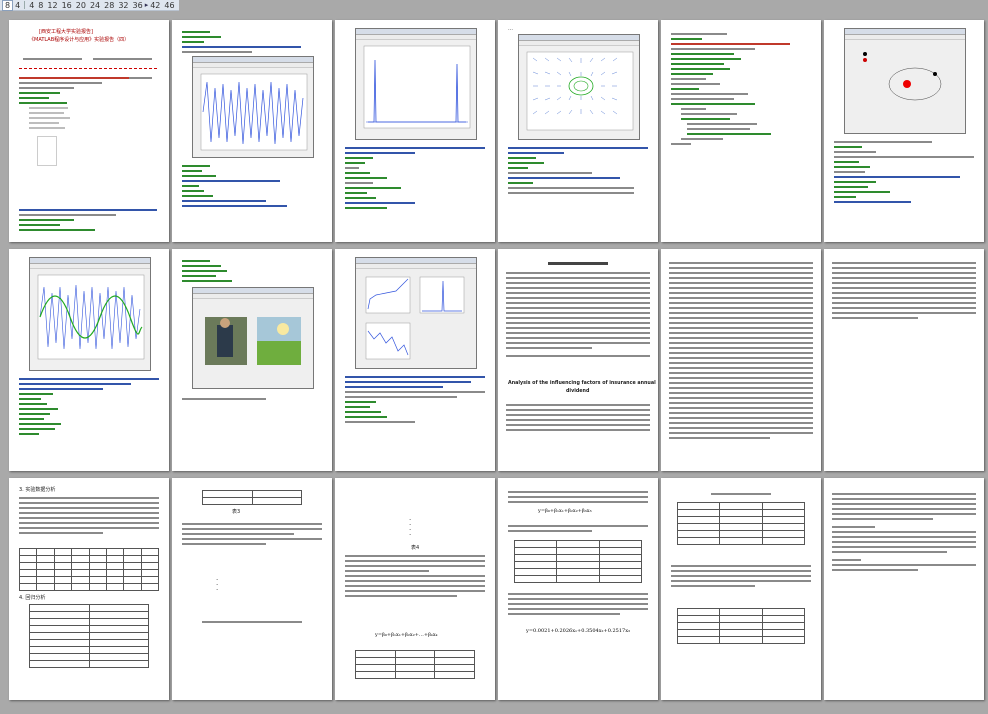 The height and width of the screenshot is (714, 988). I want to click on orbit-plot, so click(905, 86).